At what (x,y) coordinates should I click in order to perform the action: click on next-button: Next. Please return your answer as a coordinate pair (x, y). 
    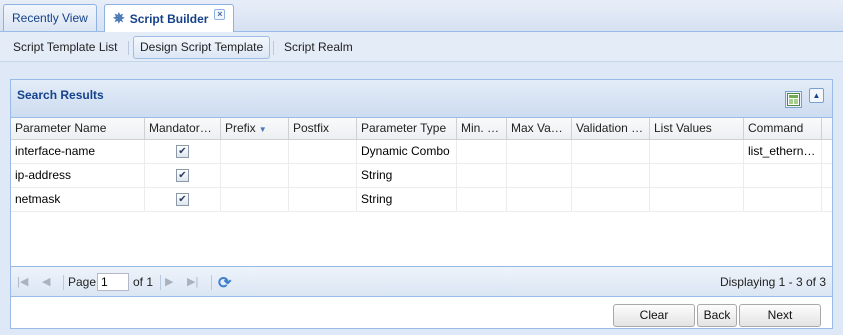
    Looking at the image, I should click on (780, 315).